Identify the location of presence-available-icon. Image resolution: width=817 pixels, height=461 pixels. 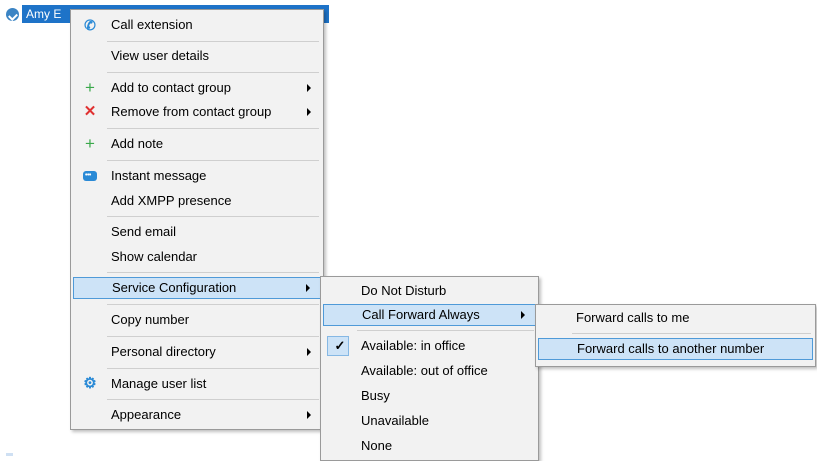
(12, 14).